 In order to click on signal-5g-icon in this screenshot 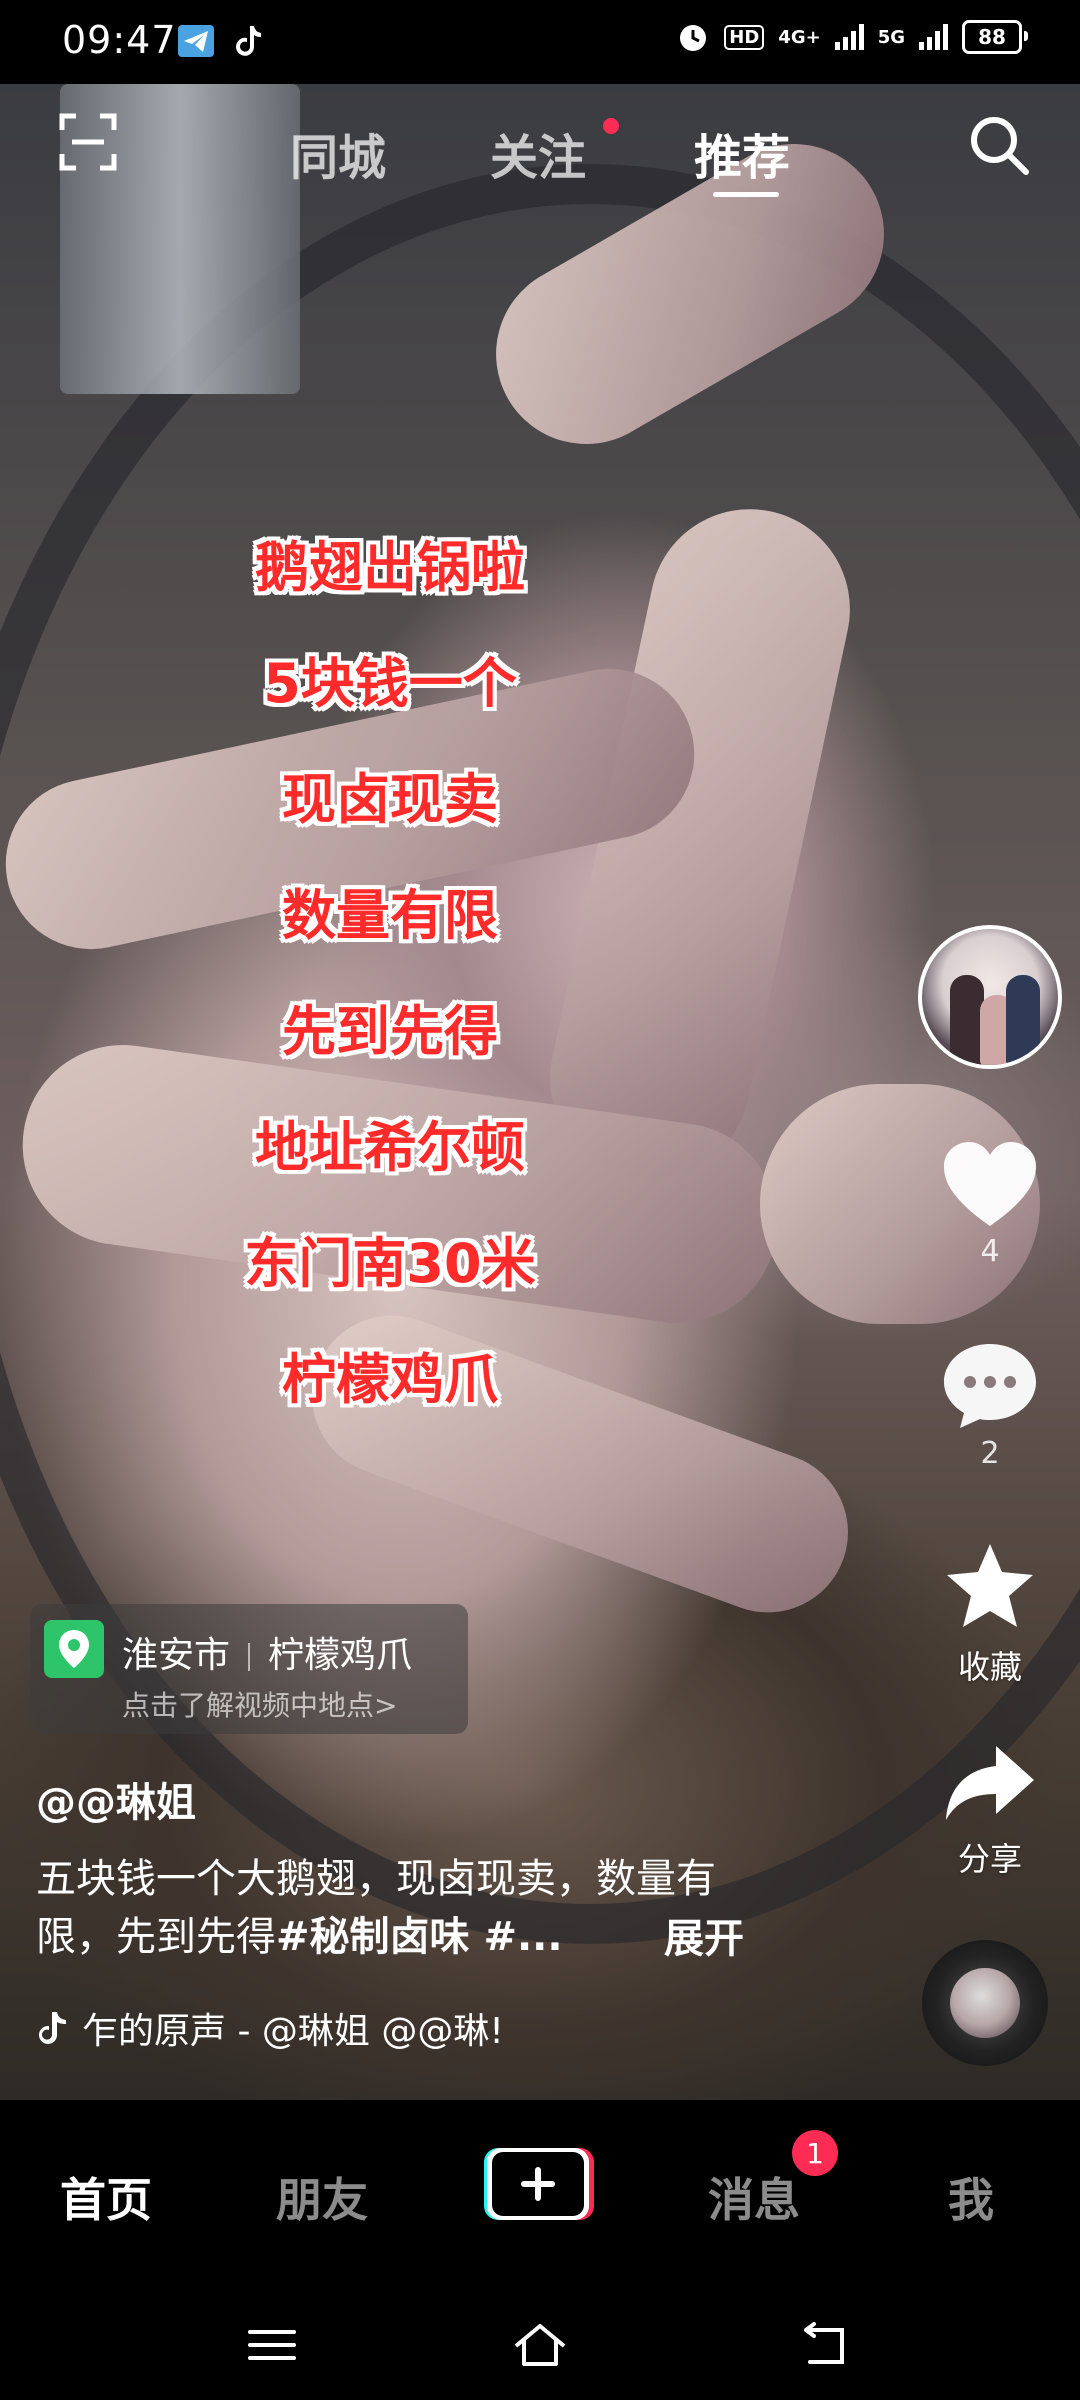, I will do `click(933, 37)`.